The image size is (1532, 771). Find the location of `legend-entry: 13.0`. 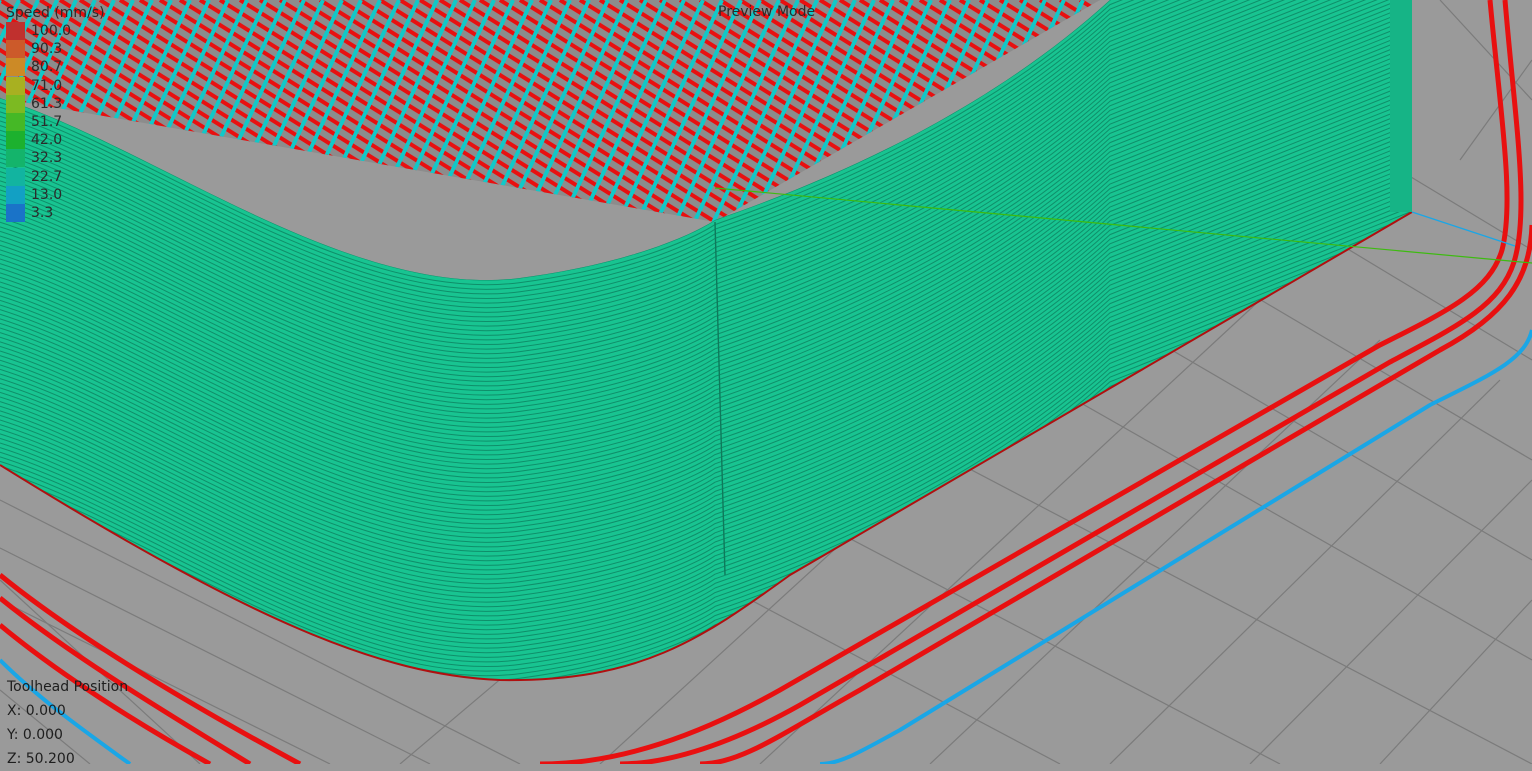

legend-entry: 13.0 is located at coordinates (55, 194).